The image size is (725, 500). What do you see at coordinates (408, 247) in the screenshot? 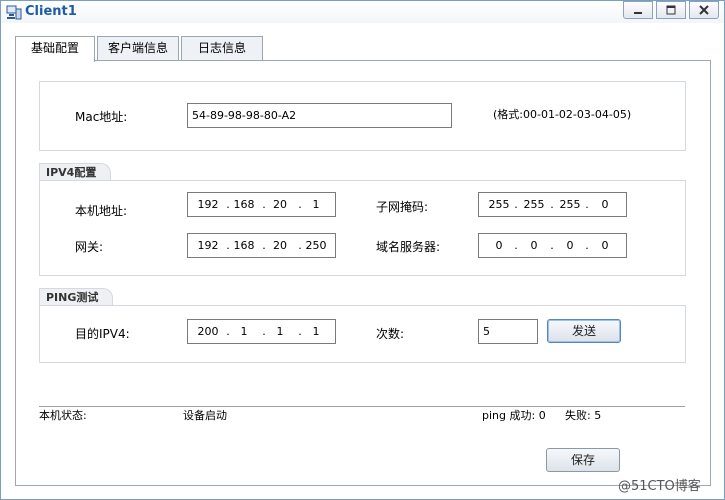
I see `dns-label: 域名服务器:` at bounding box center [408, 247].